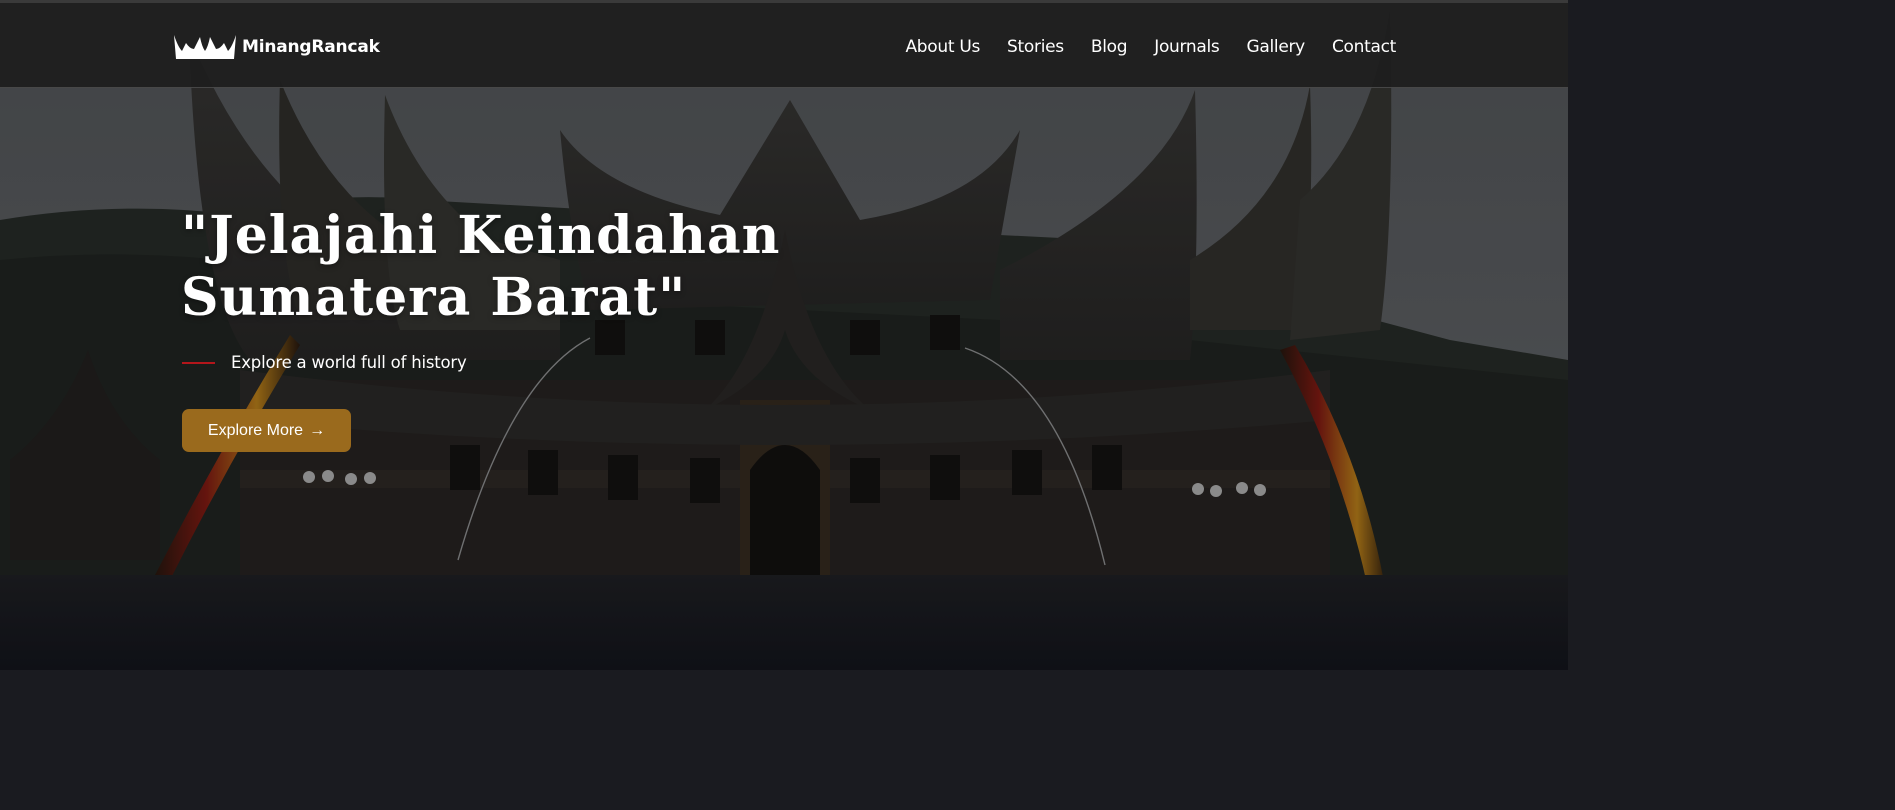 The image size is (1895, 810). Describe the element at coordinates (205, 47) in the screenshot. I see `rumah-gadang-roof-icon` at that location.